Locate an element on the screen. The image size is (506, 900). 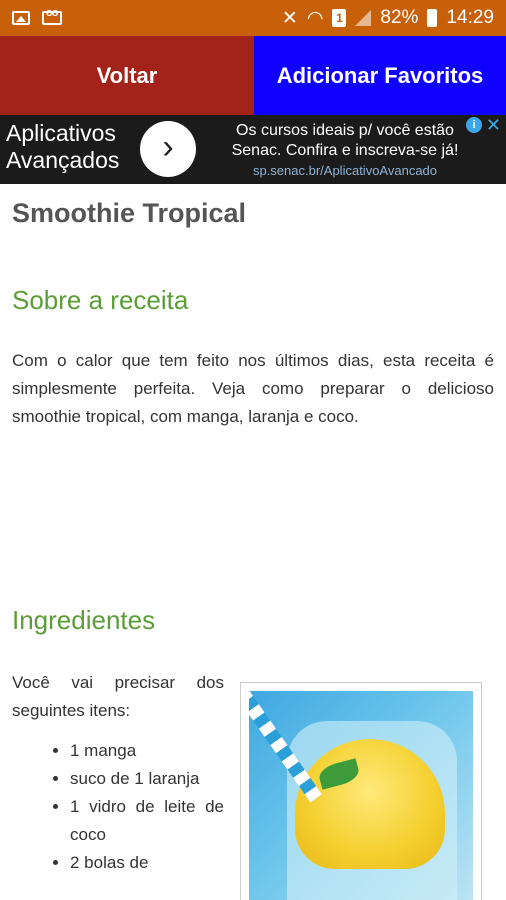
list-item: 1 vidro de leite de coco is located at coordinates (147, 821).